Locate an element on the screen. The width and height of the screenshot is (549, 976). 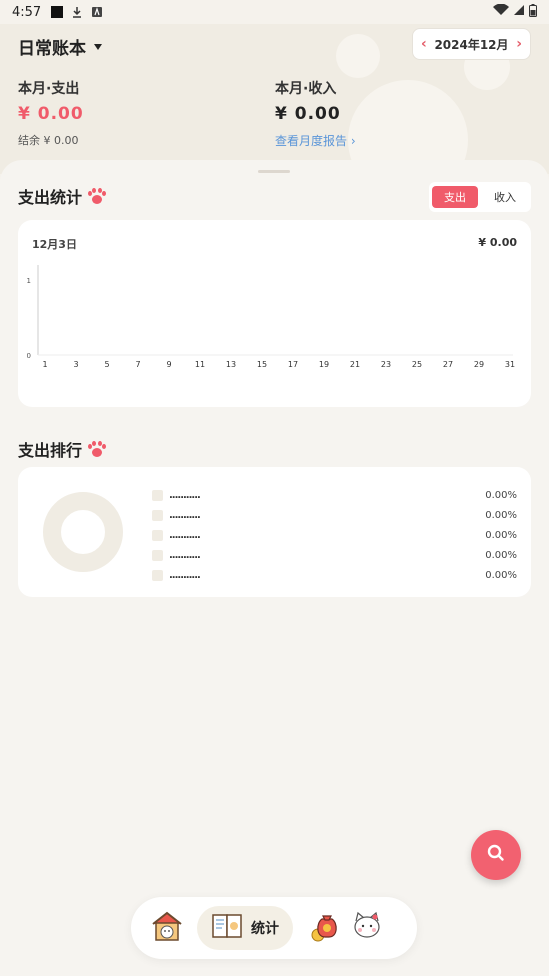
status-time: 4:57 is located at coordinates (27, 12).